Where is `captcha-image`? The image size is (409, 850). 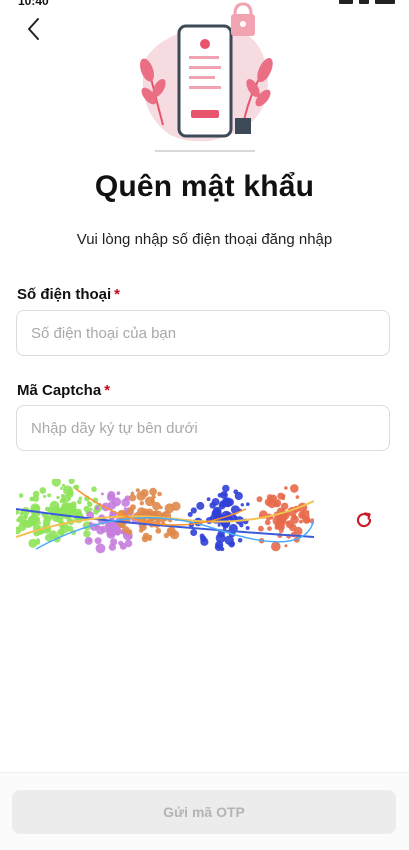 captcha-image is located at coordinates (165, 519).